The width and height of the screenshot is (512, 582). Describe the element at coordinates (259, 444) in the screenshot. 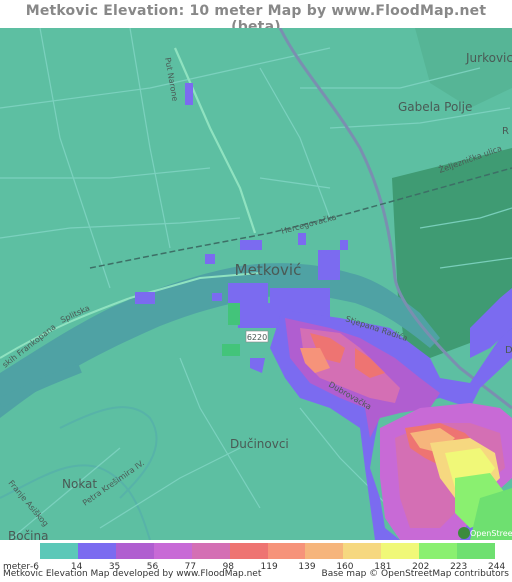

I see `ducinovci-label: Dučinovci` at that location.